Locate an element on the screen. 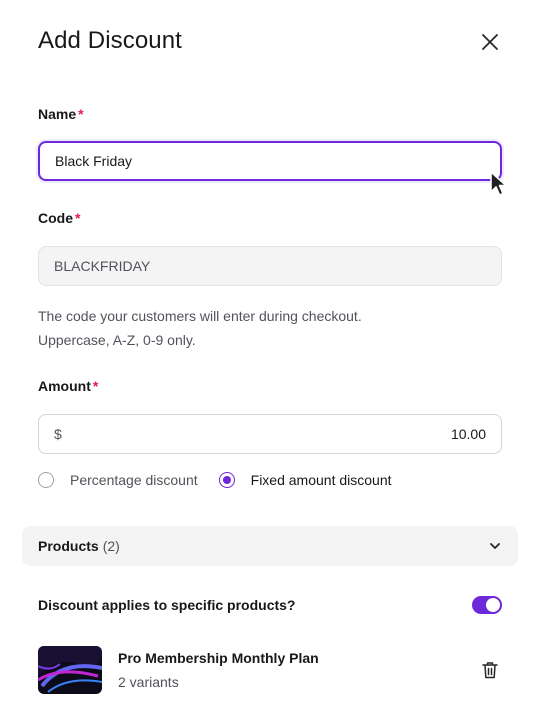  trash-icon is located at coordinates (490, 670).